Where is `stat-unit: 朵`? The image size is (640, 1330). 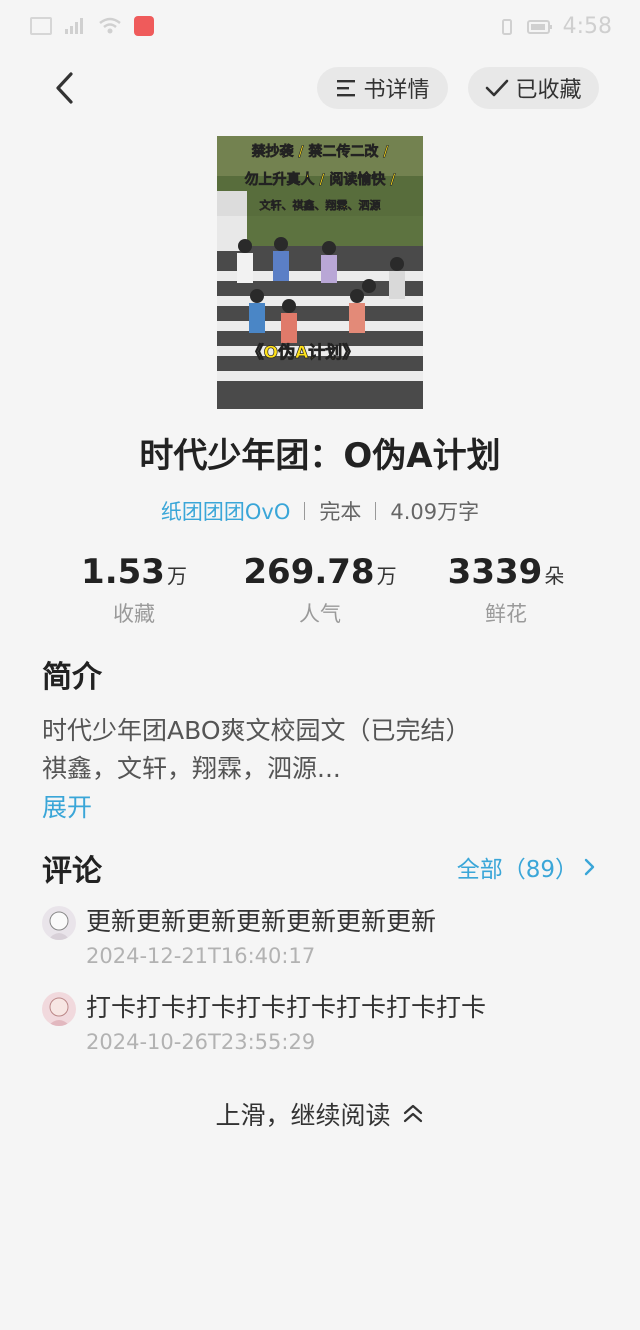 stat-unit: 朵 is located at coordinates (554, 576).